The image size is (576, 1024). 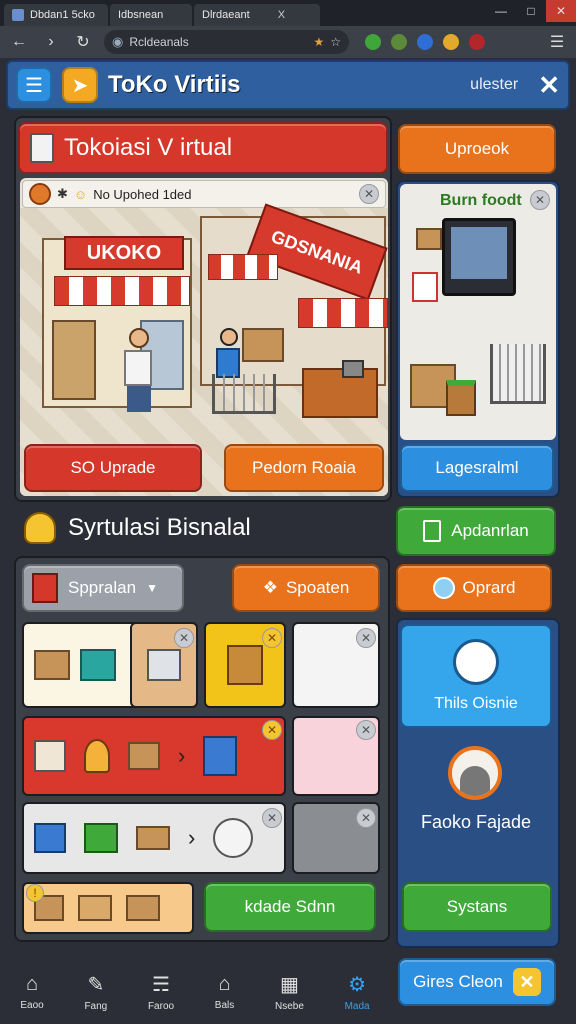 I want to click on extension-coin-icon, so click(x=451, y=42).